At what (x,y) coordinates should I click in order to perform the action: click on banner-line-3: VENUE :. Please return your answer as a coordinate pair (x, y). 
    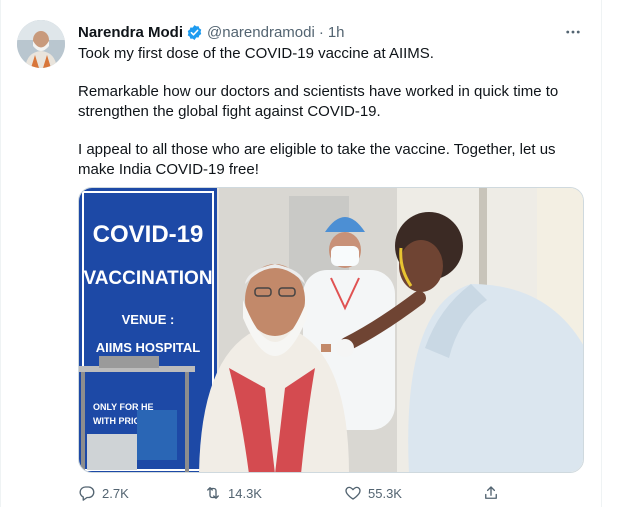
    Looking at the image, I should click on (148, 319).